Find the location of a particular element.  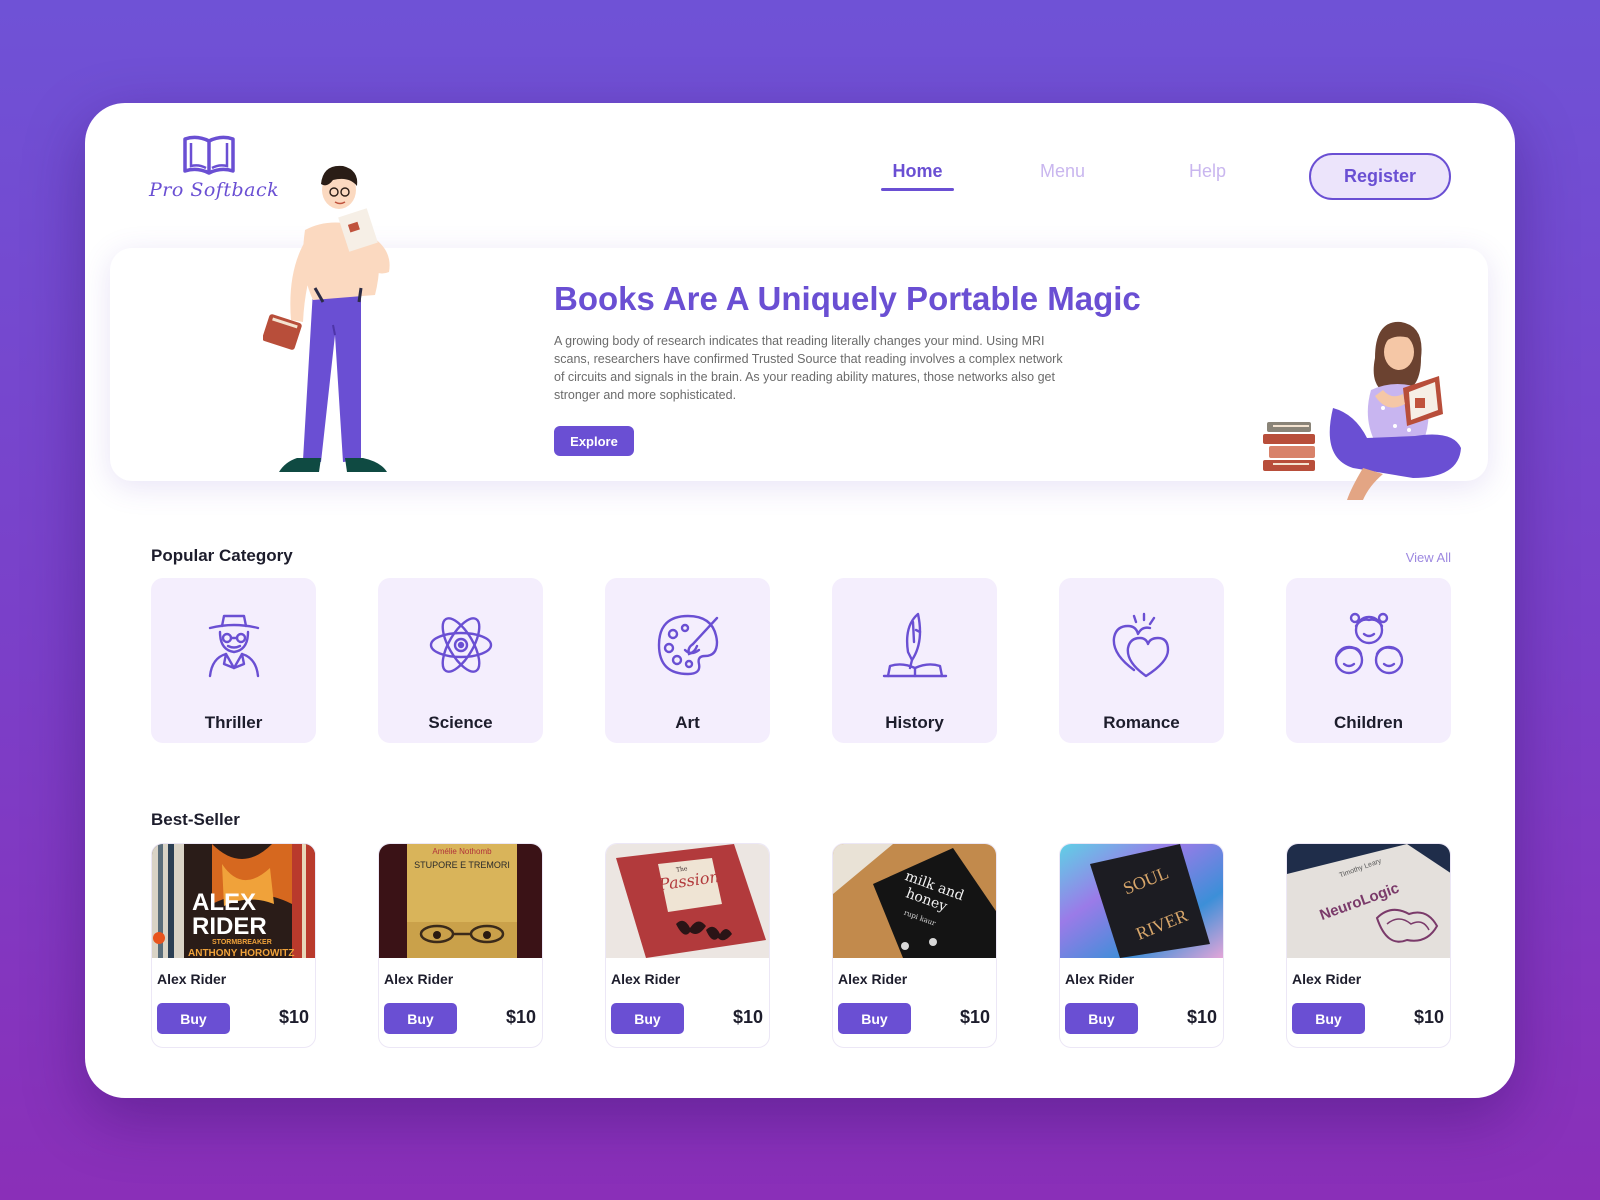

hero-title: Books Are A Uniquely Portable Magic is located at coordinates (847, 298).